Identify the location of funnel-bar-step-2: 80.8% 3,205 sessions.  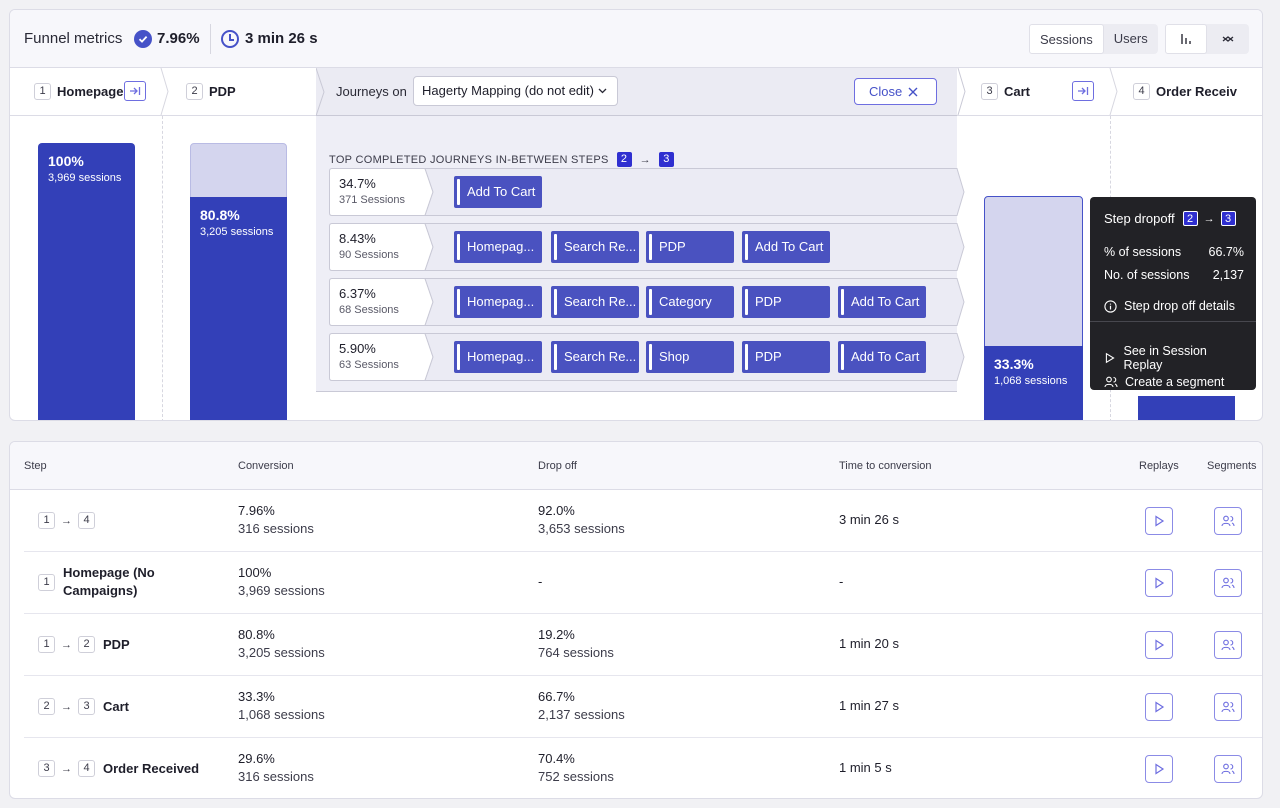
(238, 308).